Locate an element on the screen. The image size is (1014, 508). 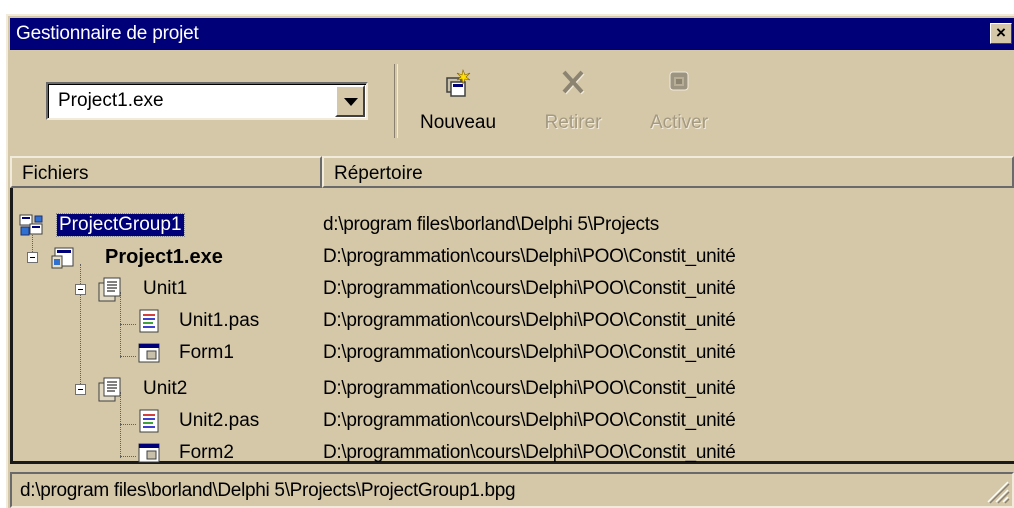
tree-item-label: Project1.exe is located at coordinates (164, 257).